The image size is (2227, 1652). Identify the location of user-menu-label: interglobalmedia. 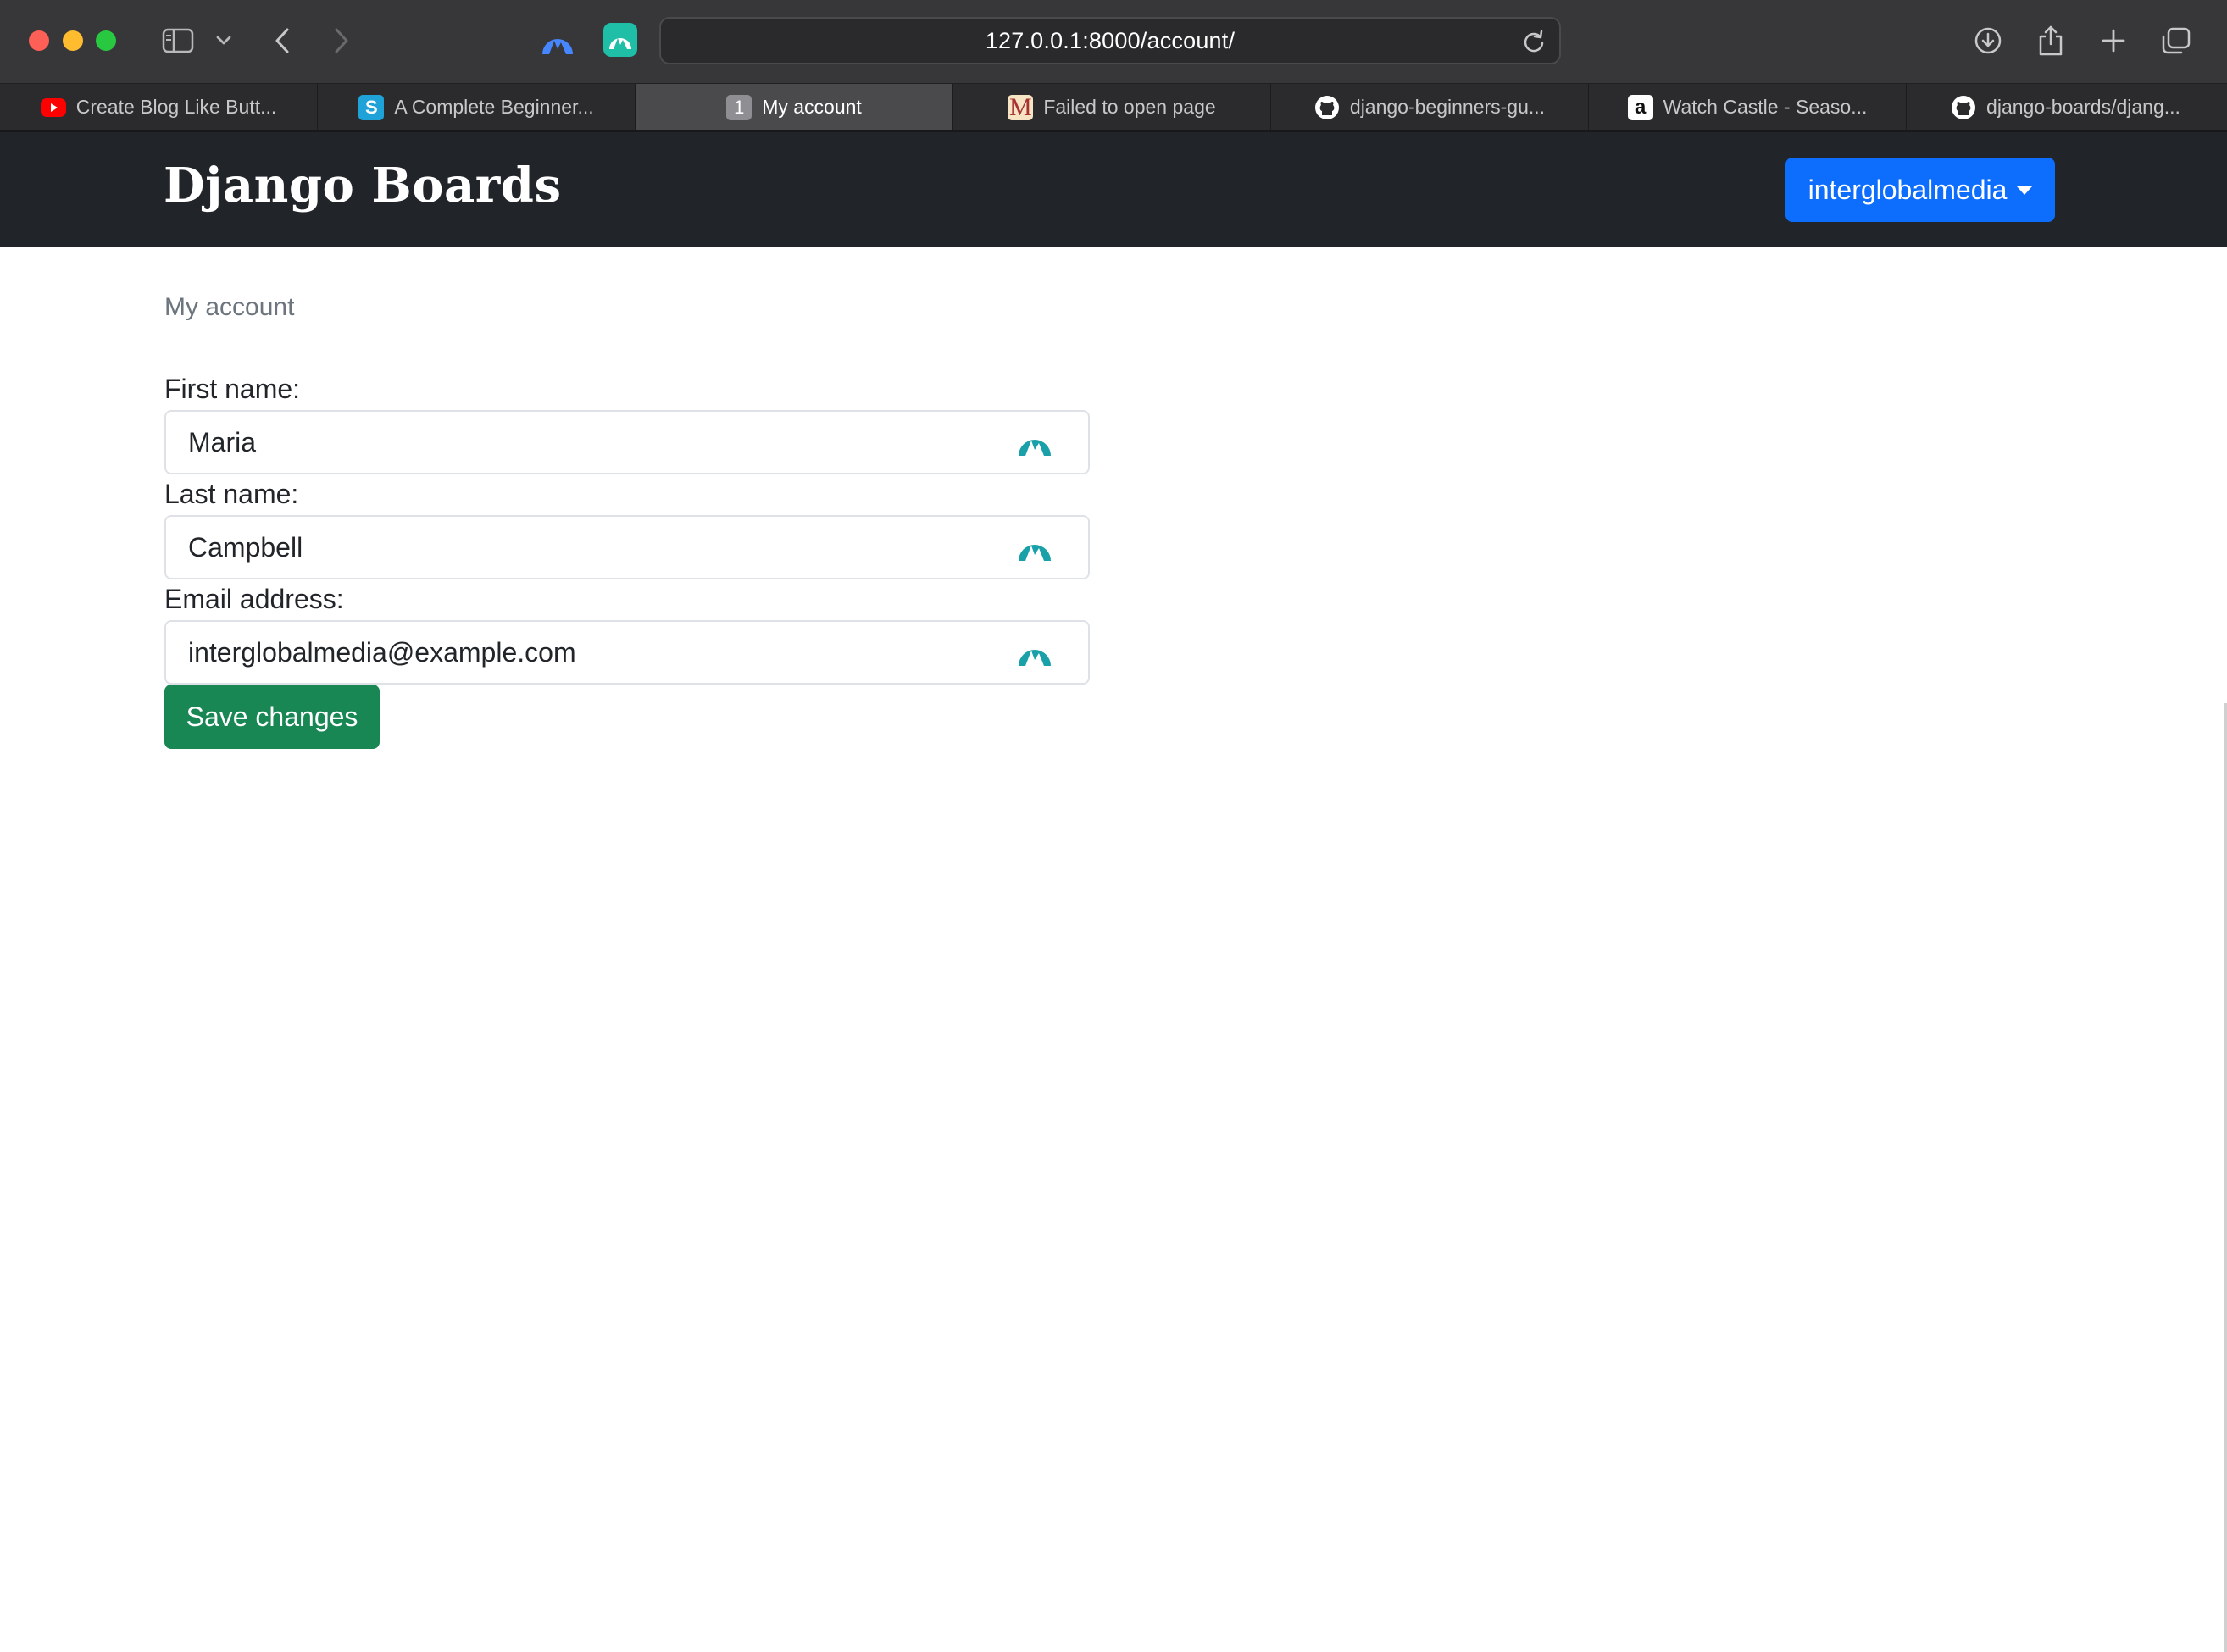
(1908, 189).